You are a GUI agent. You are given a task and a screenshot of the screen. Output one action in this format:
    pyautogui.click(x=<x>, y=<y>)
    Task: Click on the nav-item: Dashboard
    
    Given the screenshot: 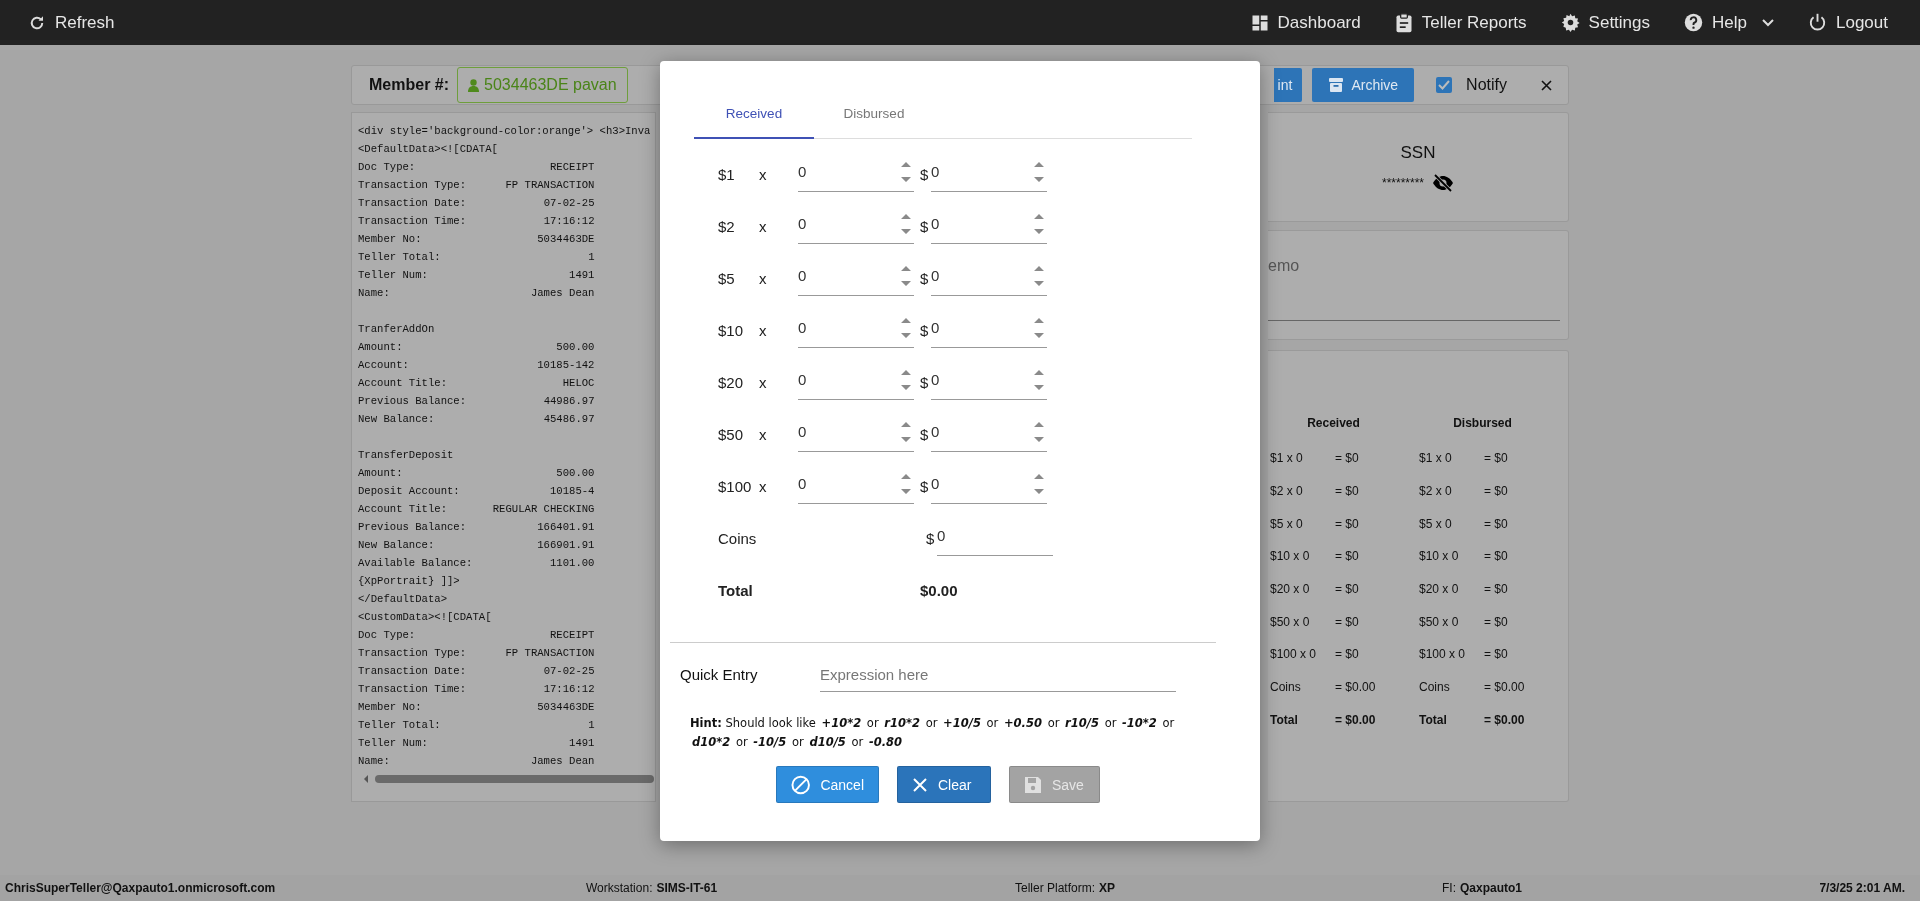 What is the action you would take?
    pyautogui.click(x=1305, y=22)
    